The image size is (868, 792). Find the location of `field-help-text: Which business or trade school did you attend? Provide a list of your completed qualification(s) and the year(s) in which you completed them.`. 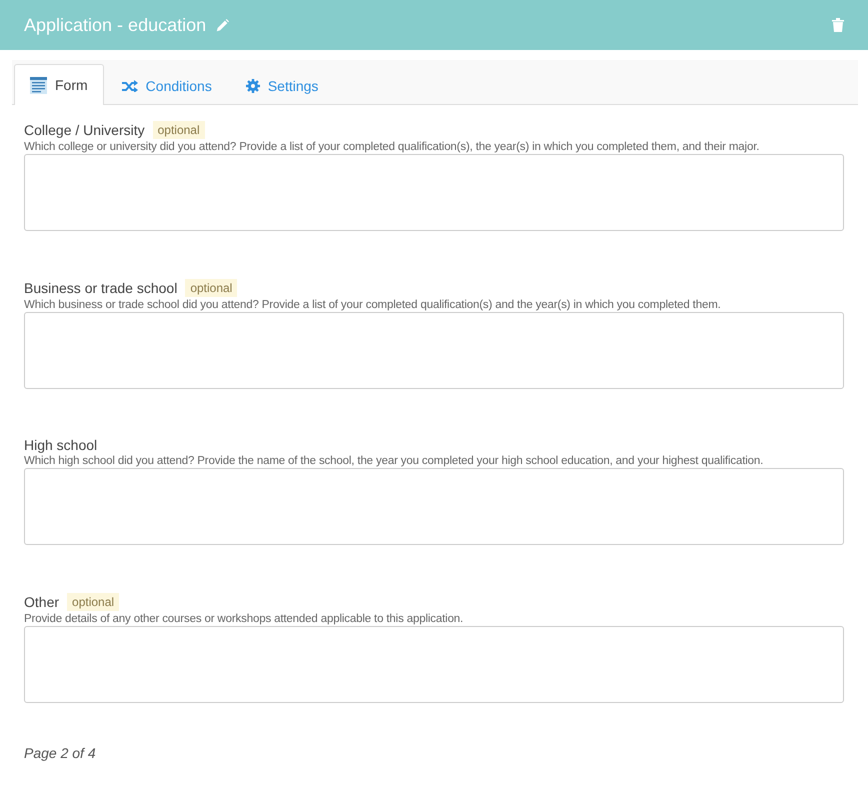

field-help-text: Which business or trade school did you attend? Provide a list of your completed qualification(s) and the year(s) in which you completed them. is located at coordinates (373, 305).